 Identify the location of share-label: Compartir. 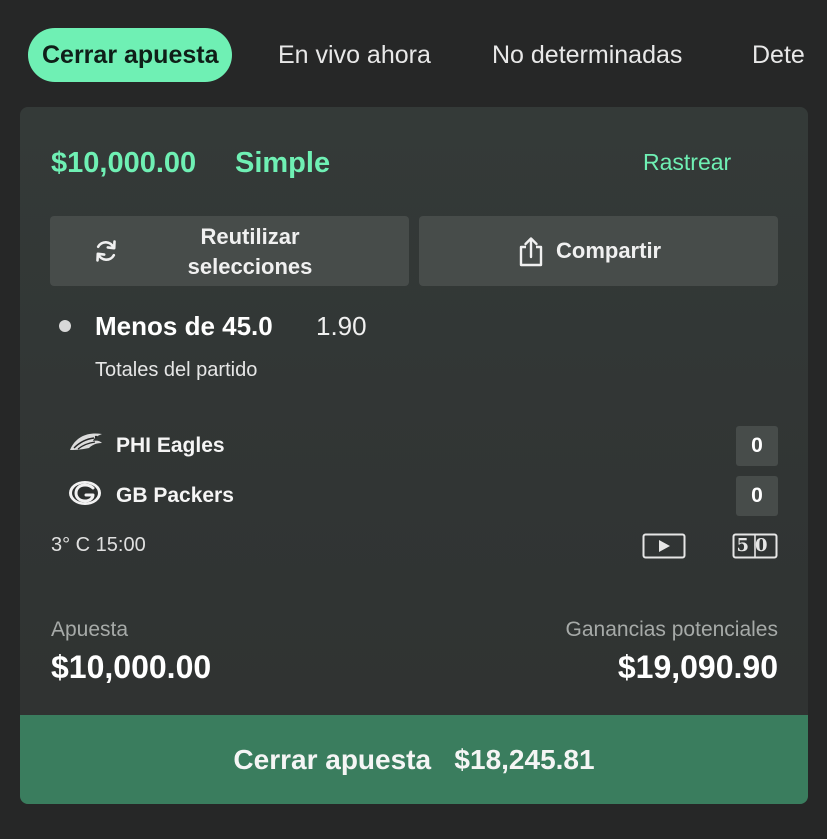
(609, 250).